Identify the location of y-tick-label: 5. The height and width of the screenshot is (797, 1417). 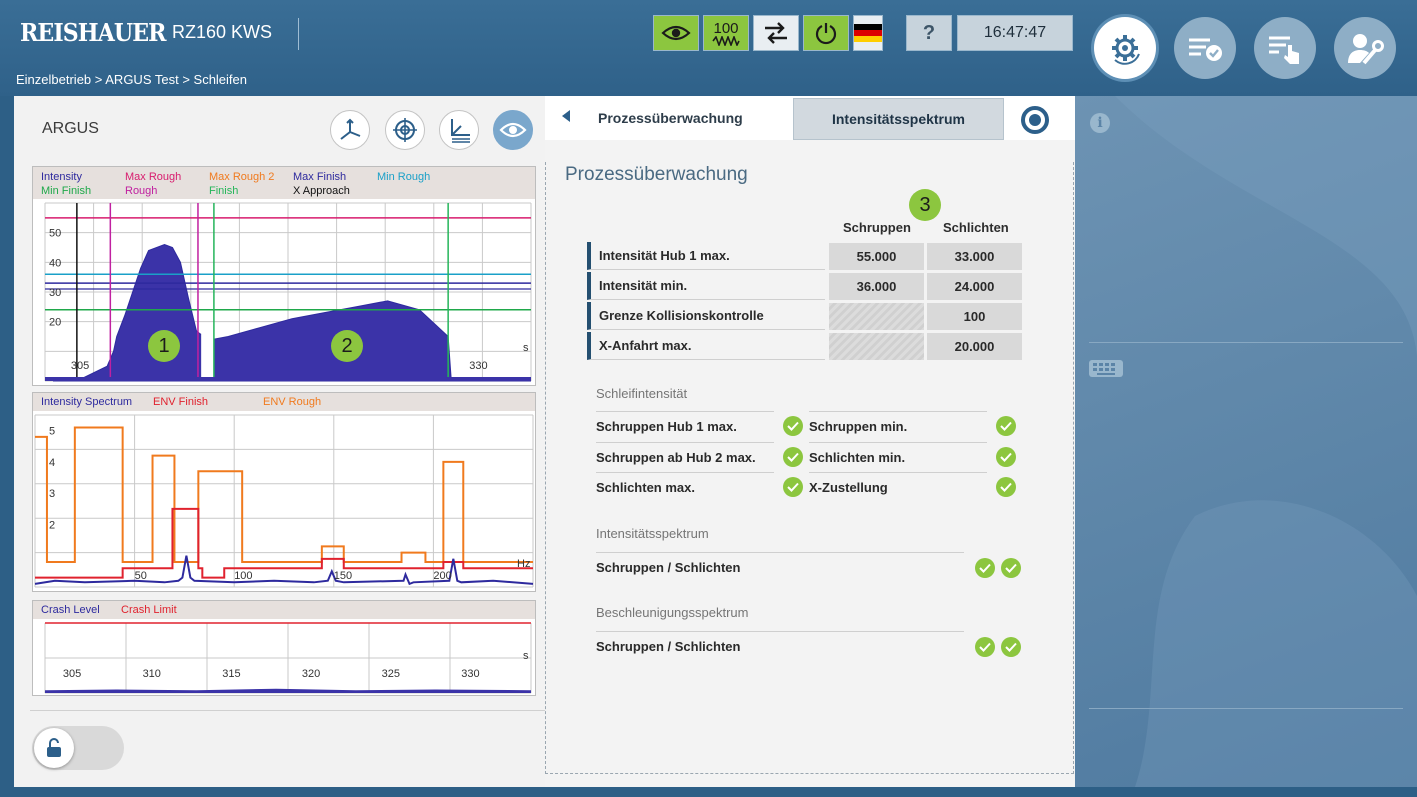
(52, 432).